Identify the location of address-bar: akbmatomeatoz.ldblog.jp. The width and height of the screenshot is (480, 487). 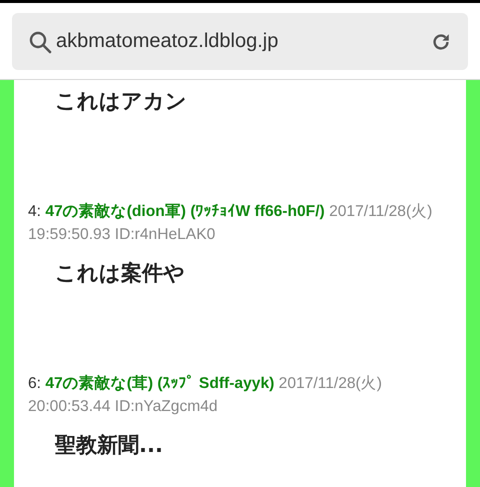
(240, 41).